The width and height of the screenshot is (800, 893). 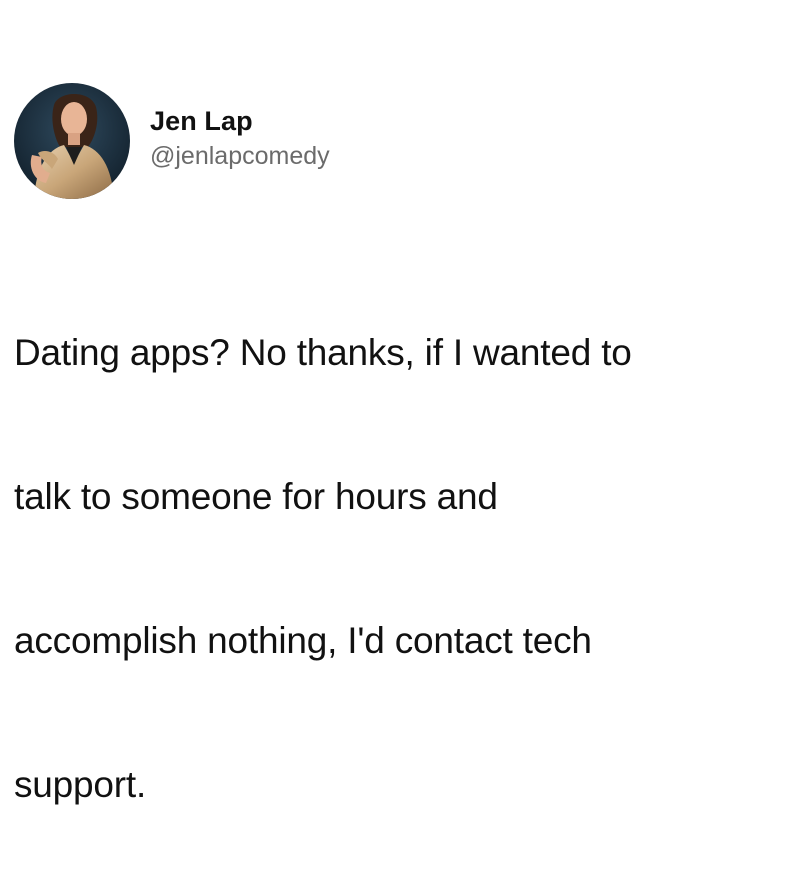 I want to click on tweet-text-line: Dating apps? No thanks, if I wanted to, so click(x=323, y=352).